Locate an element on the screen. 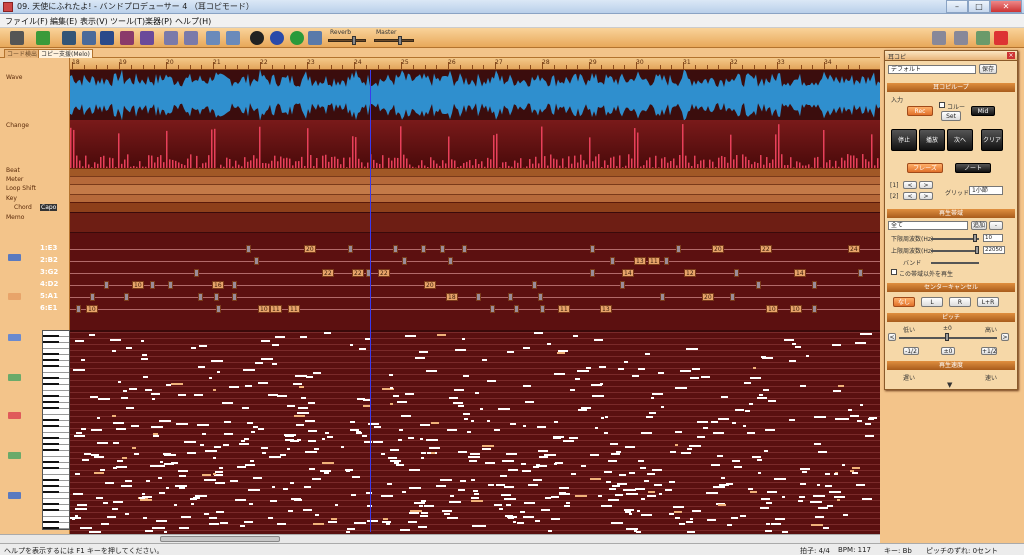 The image size is (1024, 555). link-icon is located at coordinates (961, 38).